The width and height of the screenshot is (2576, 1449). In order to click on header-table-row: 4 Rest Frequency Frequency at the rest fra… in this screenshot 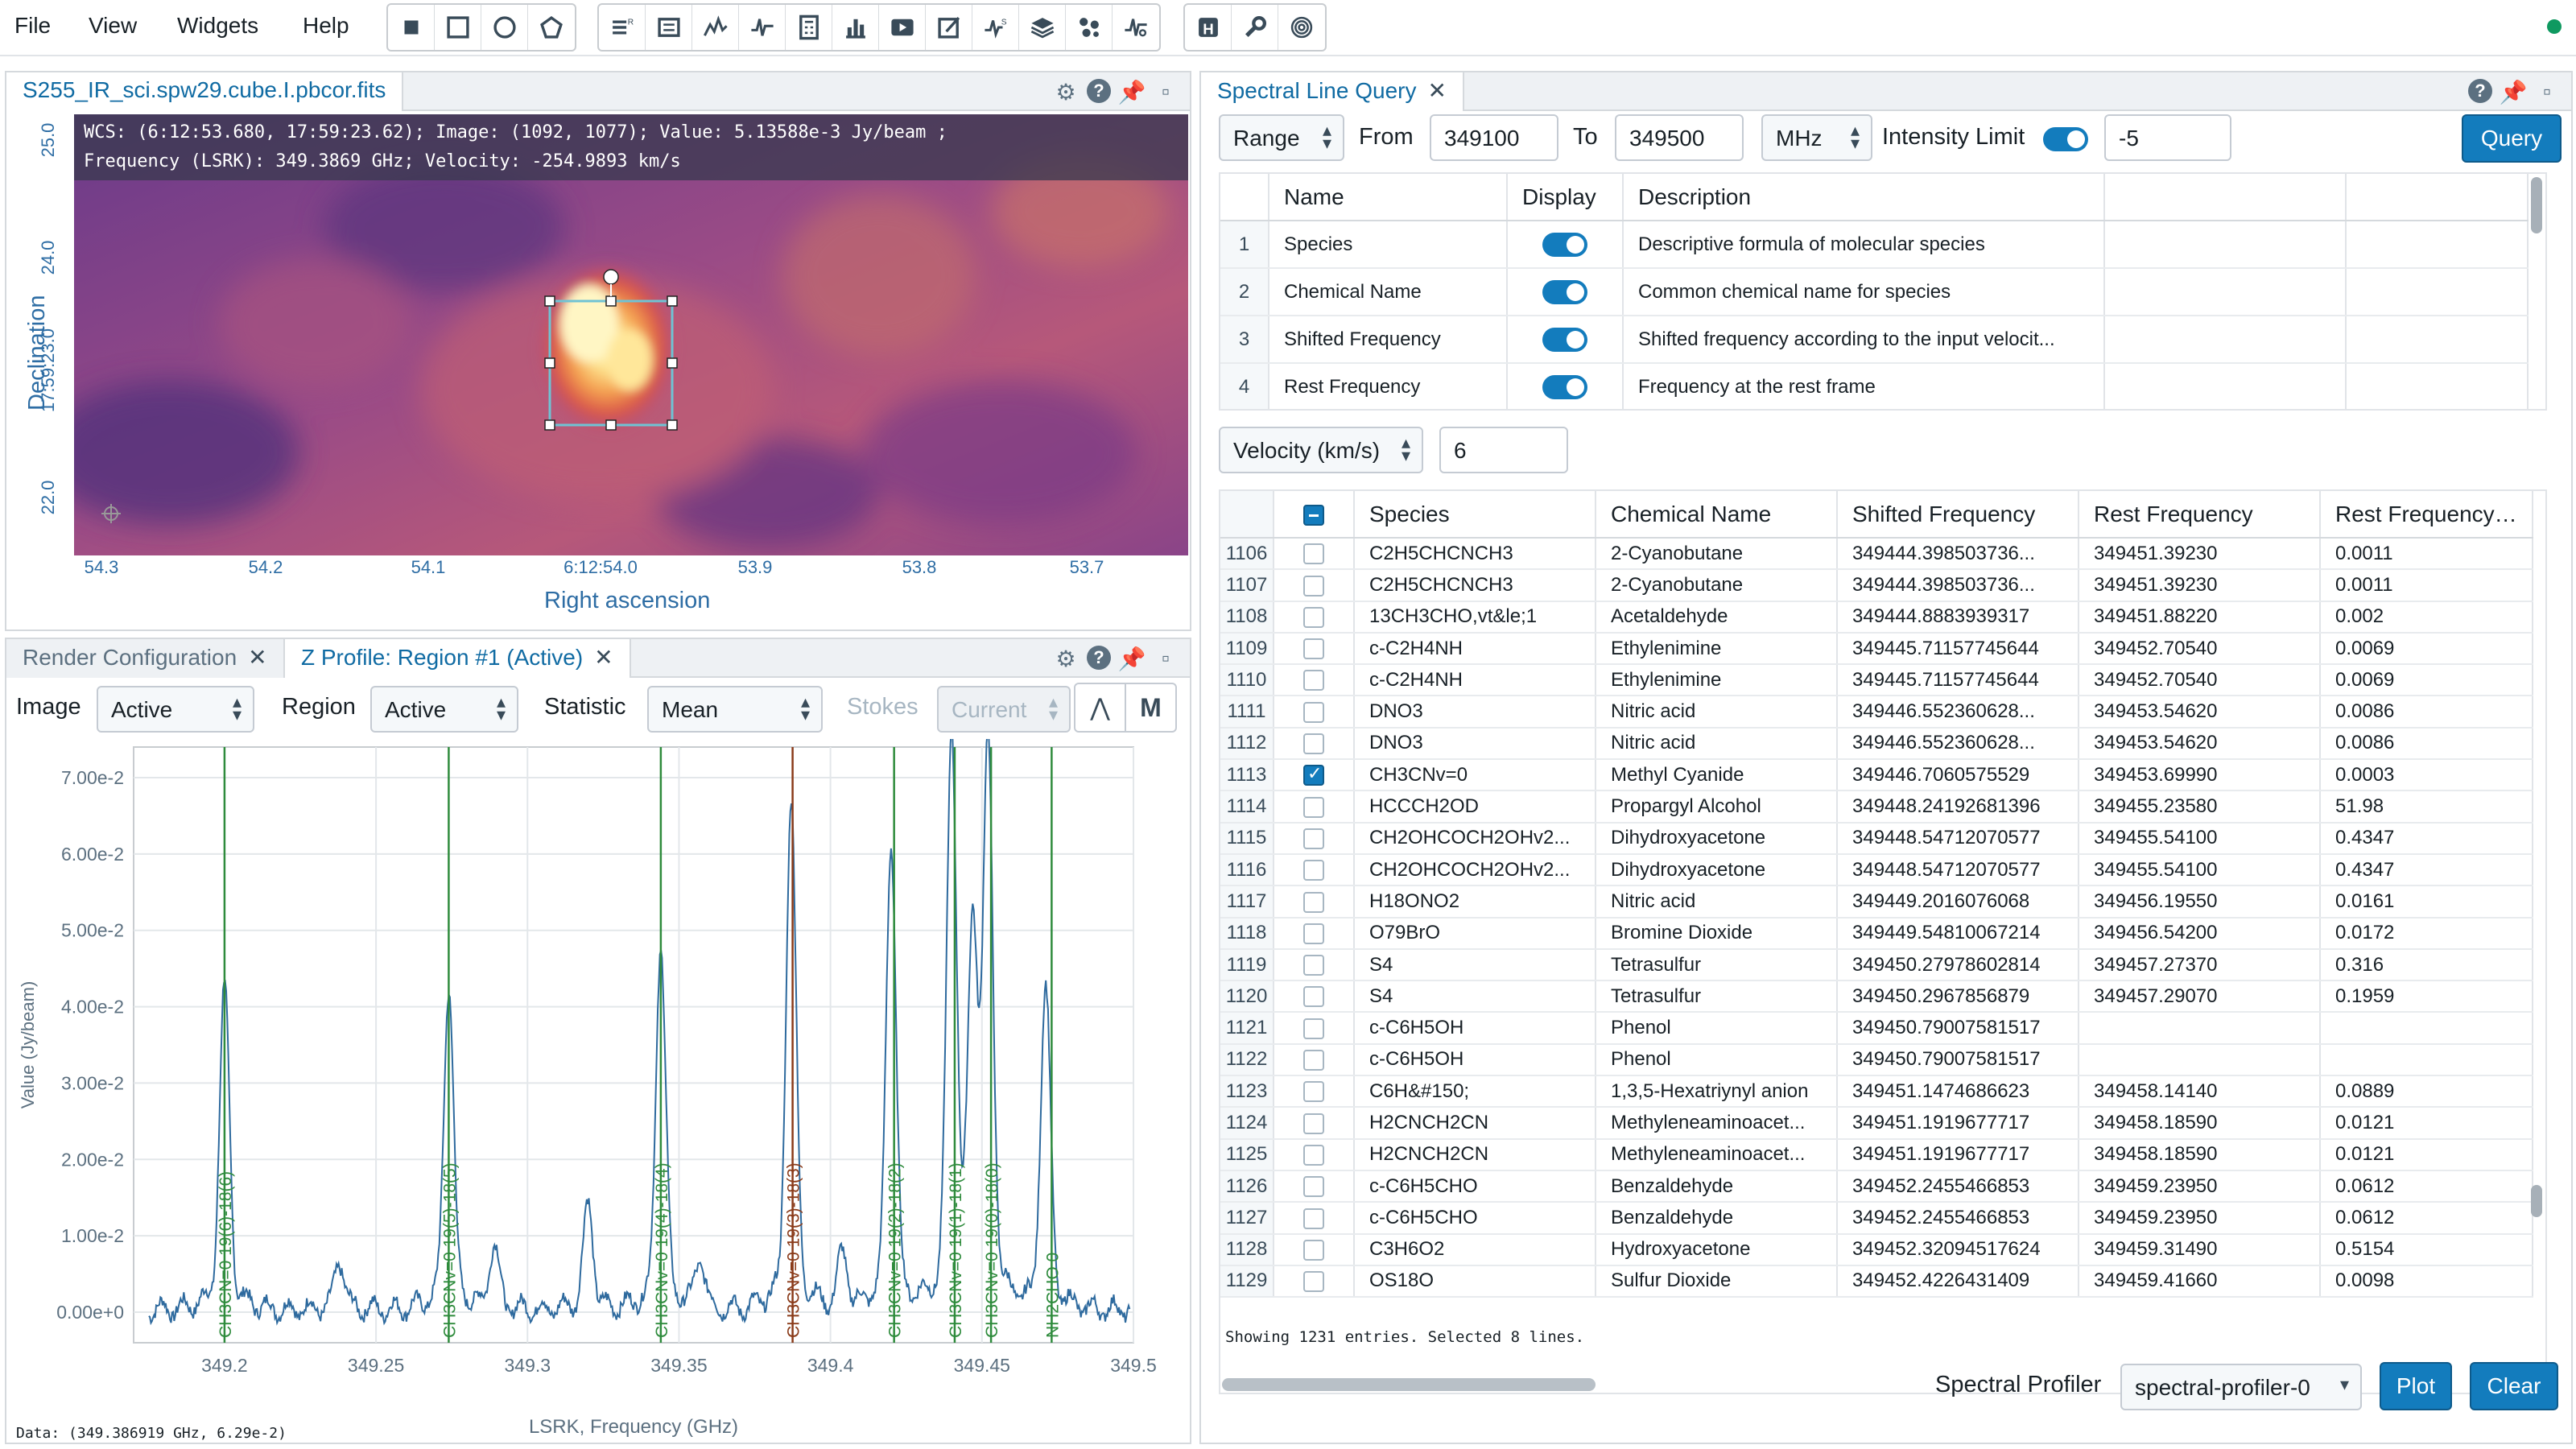, I will do `click(1874, 386)`.